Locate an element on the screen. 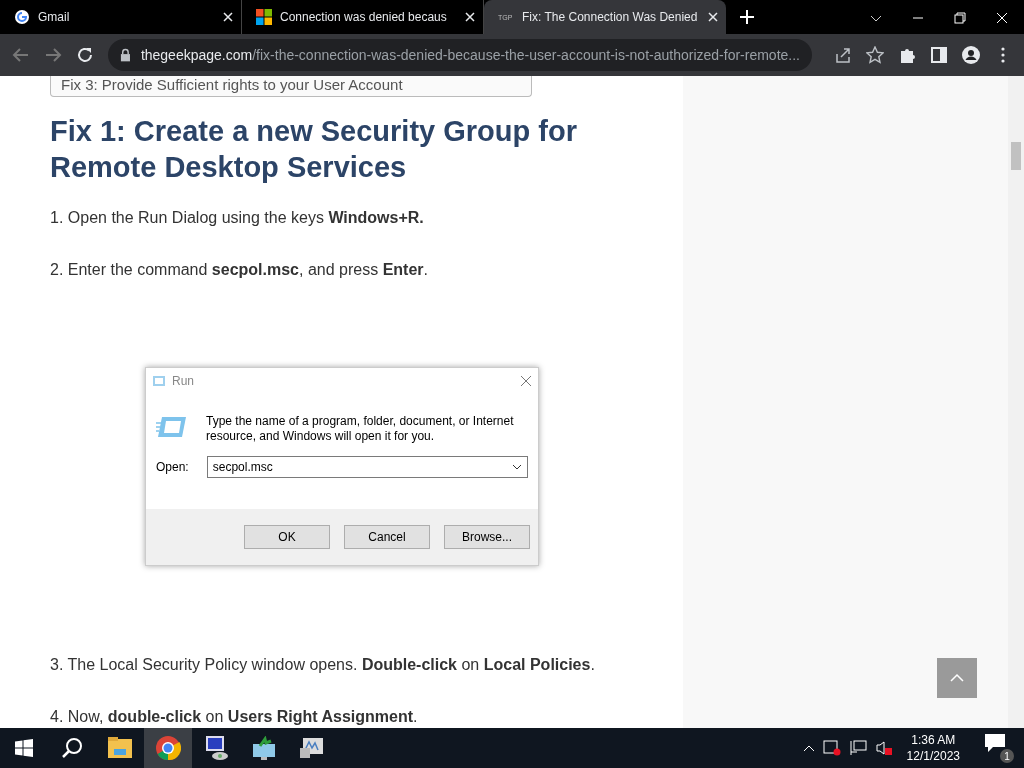 This screenshot has height=768, width=1024. back-icon is located at coordinates (21, 55).